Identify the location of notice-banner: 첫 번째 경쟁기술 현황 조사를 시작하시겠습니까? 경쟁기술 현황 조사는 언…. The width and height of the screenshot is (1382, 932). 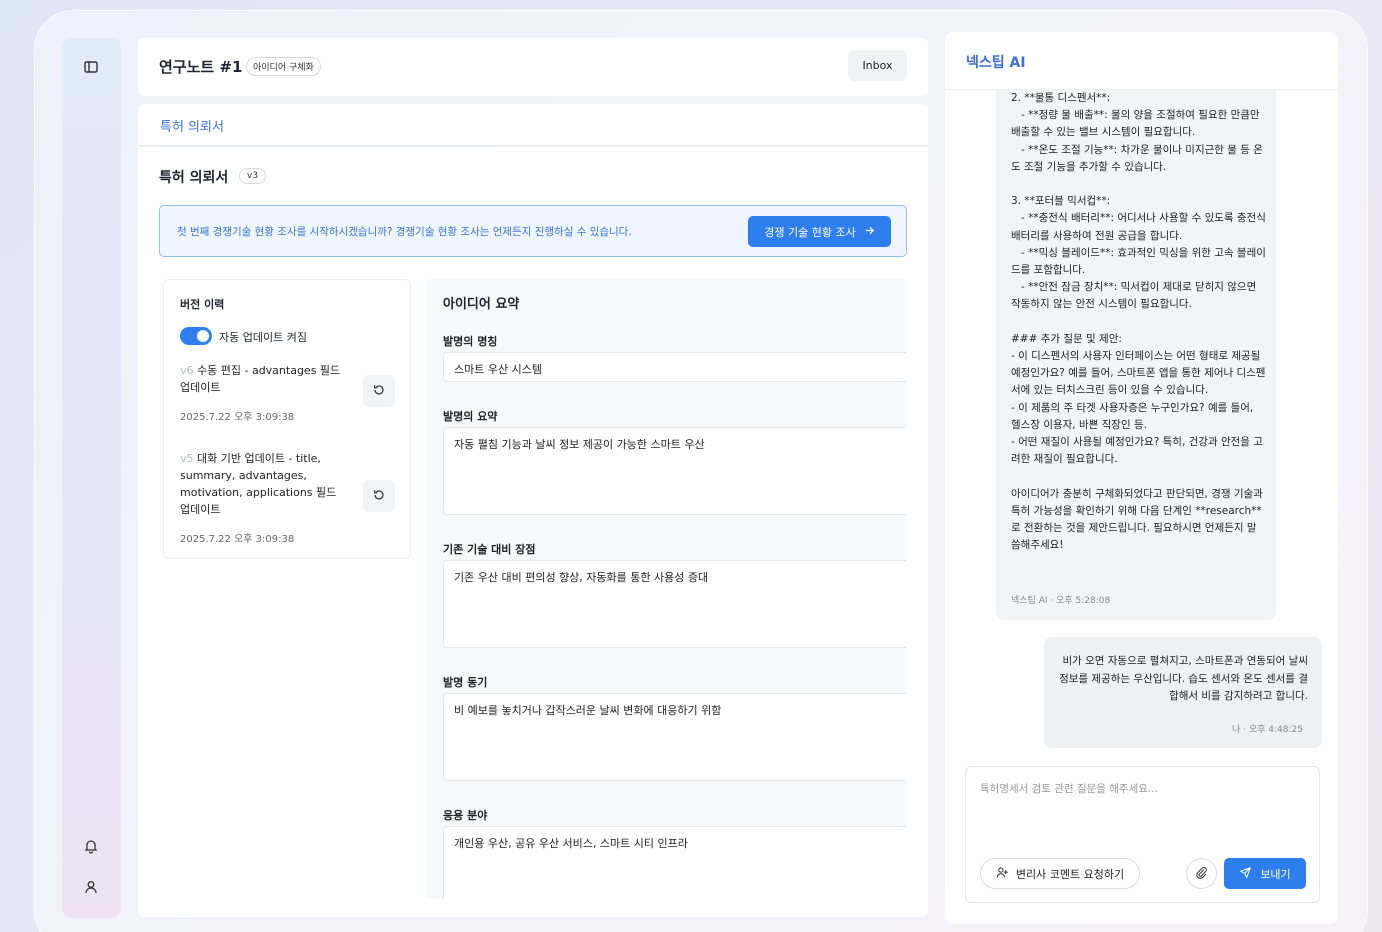
(533, 231).